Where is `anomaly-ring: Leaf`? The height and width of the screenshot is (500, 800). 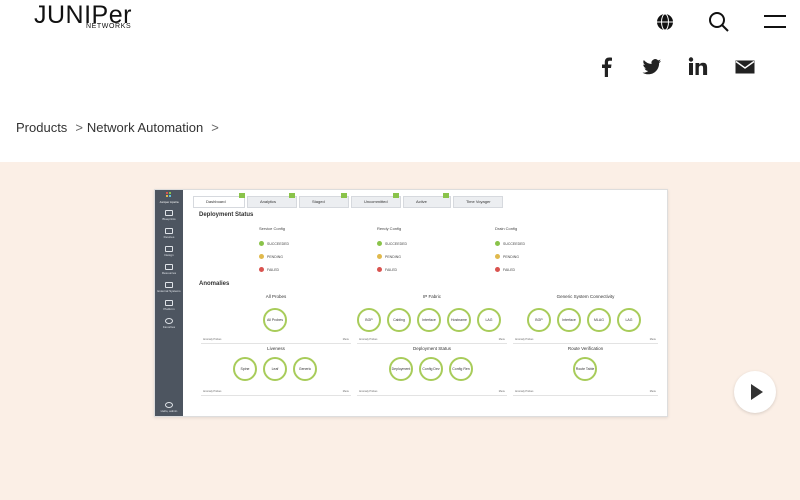 anomaly-ring: Leaf is located at coordinates (275, 369).